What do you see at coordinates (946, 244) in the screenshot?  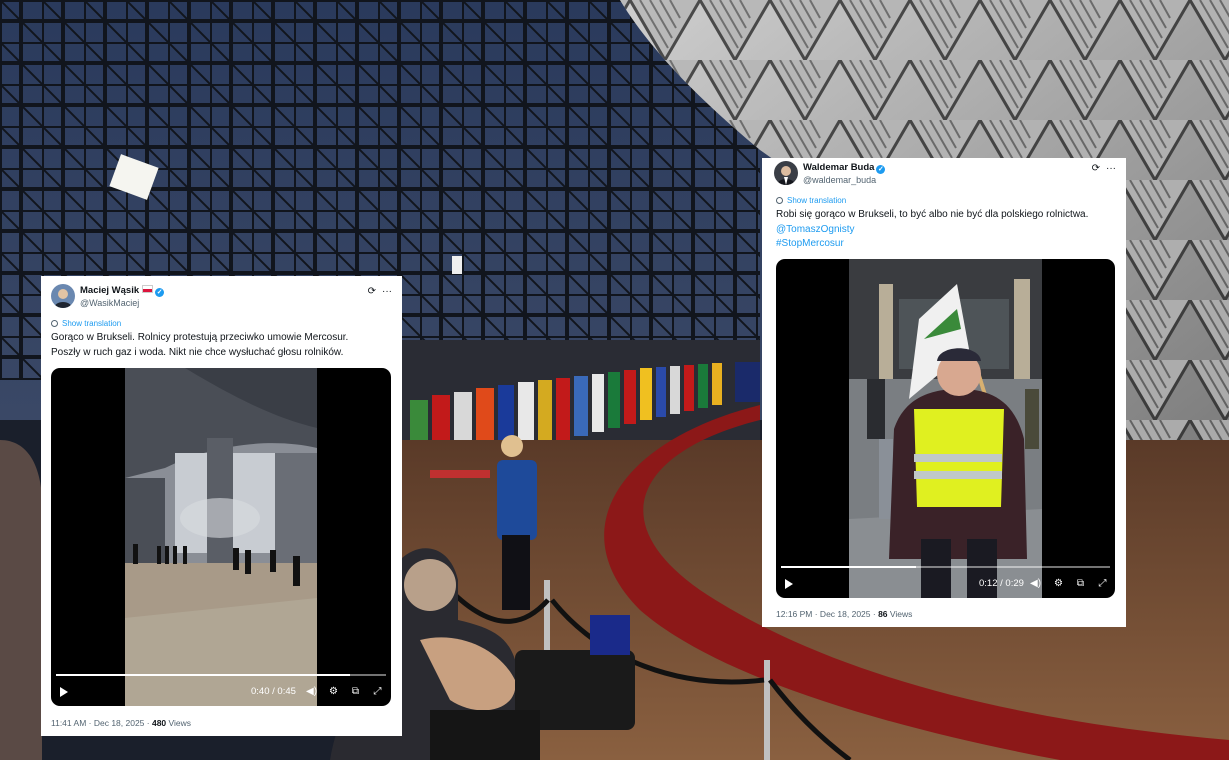 I see `hashtag-link: #StopMercosur` at bounding box center [946, 244].